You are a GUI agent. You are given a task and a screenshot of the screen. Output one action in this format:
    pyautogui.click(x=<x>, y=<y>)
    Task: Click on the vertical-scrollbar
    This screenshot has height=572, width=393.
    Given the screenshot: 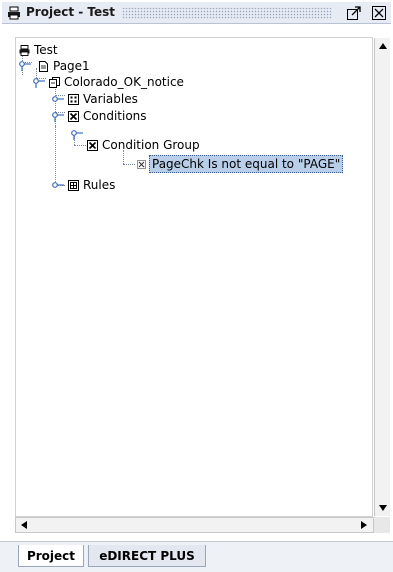 What is the action you would take?
    pyautogui.click(x=382, y=277)
    